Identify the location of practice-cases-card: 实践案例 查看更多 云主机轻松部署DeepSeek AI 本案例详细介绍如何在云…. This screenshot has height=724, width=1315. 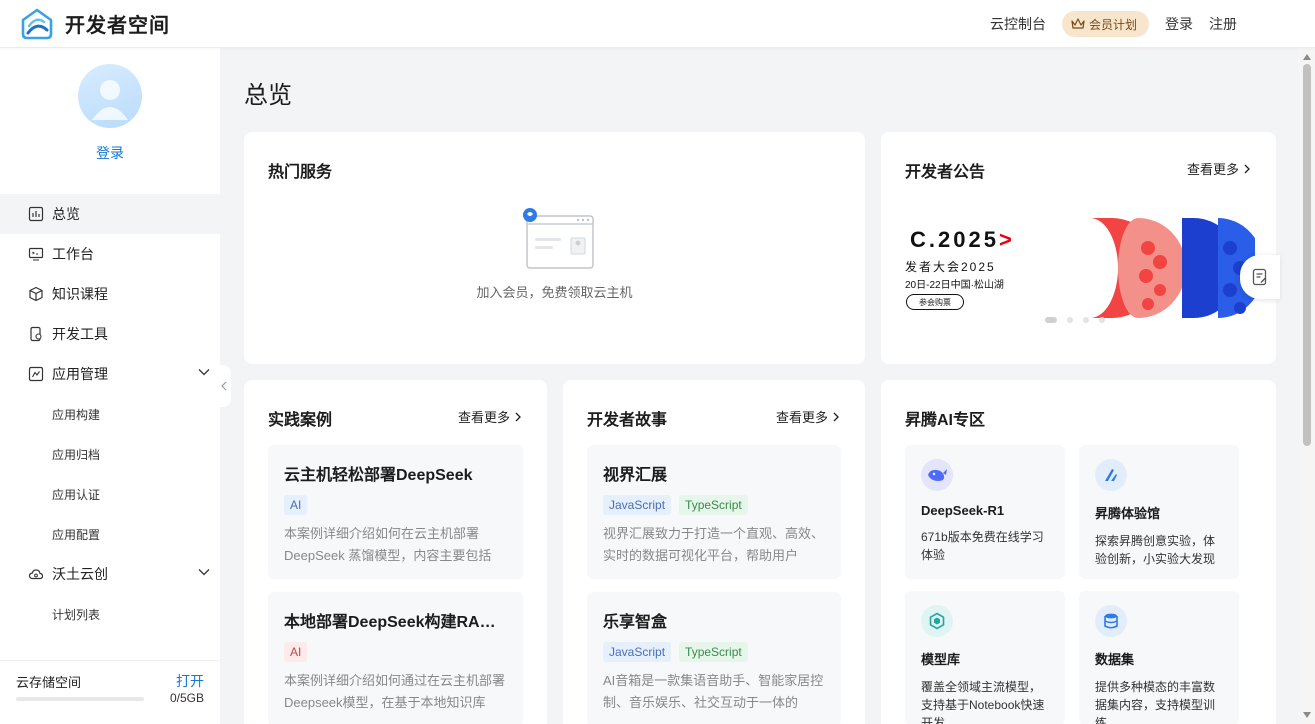
(395, 552).